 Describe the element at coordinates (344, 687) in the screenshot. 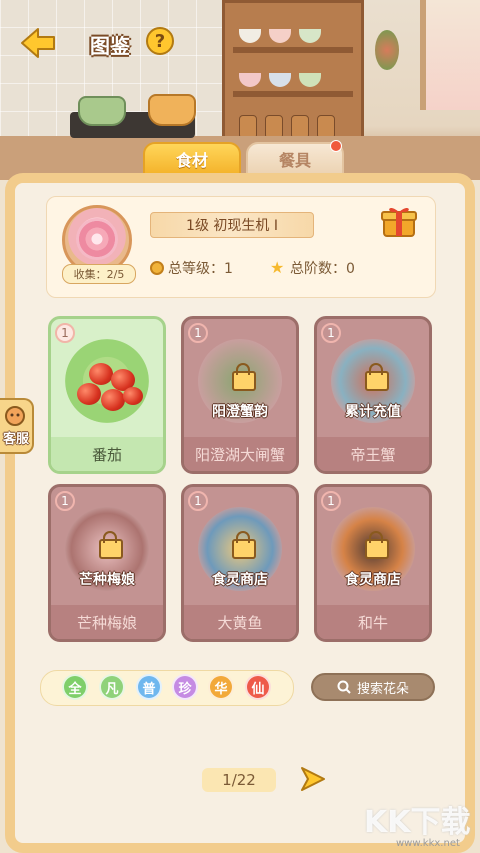

I see `search-icon` at that location.